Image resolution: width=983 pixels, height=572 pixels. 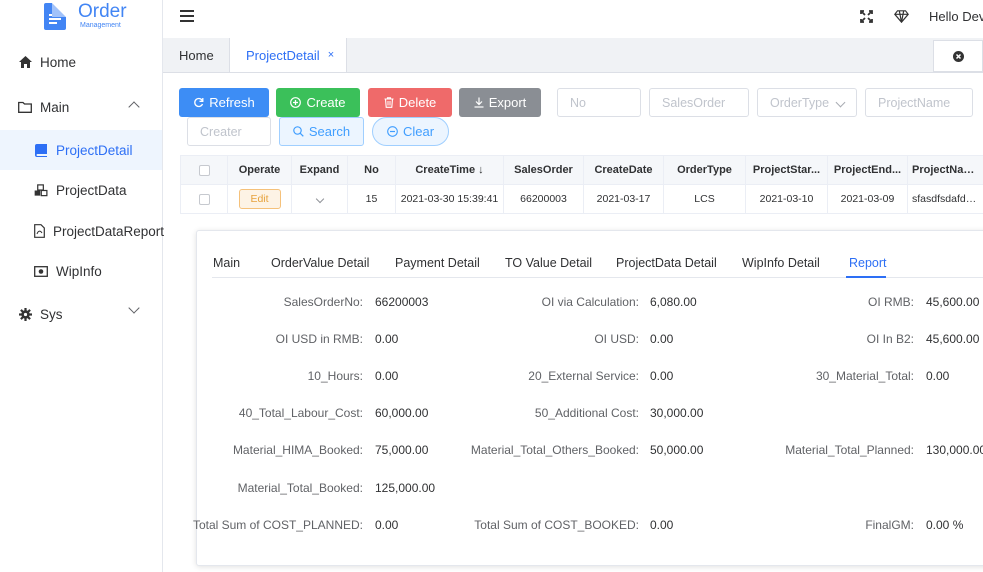 What do you see at coordinates (781, 263) in the screenshot?
I see `detail-tab-wipinfo: WipInfo Detail` at bounding box center [781, 263].